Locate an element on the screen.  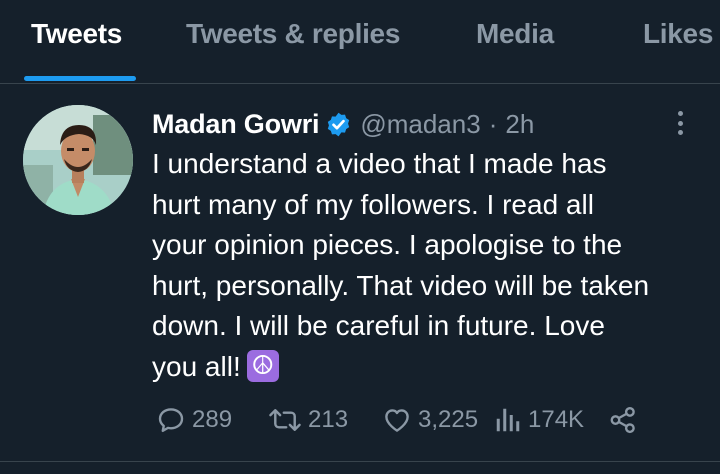
avatar is located at coordinates (78, 160).